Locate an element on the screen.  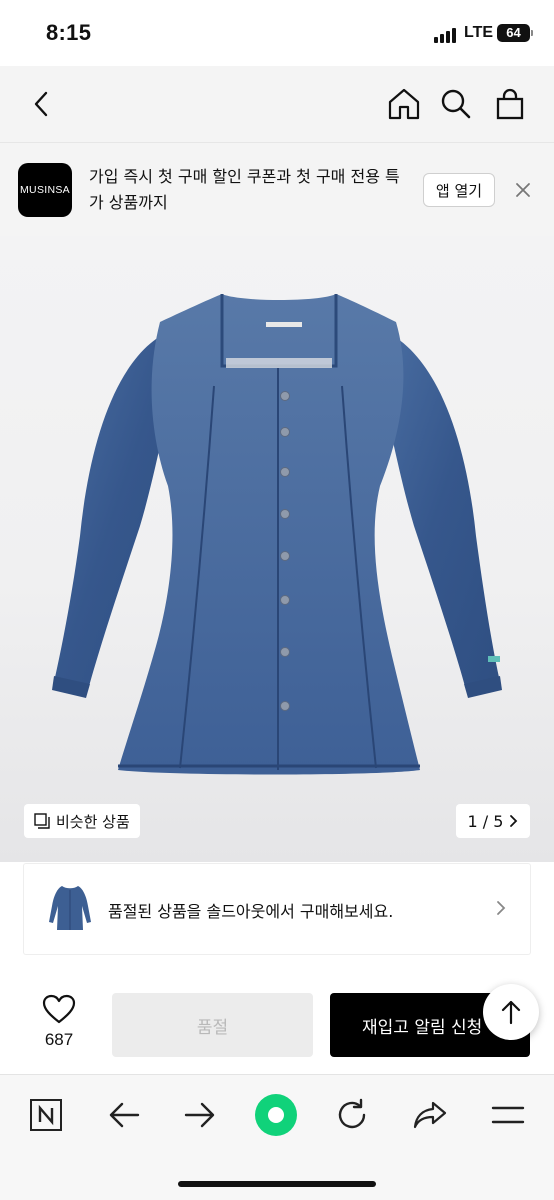
browser-back-button is located at coordinates (124, 1115).